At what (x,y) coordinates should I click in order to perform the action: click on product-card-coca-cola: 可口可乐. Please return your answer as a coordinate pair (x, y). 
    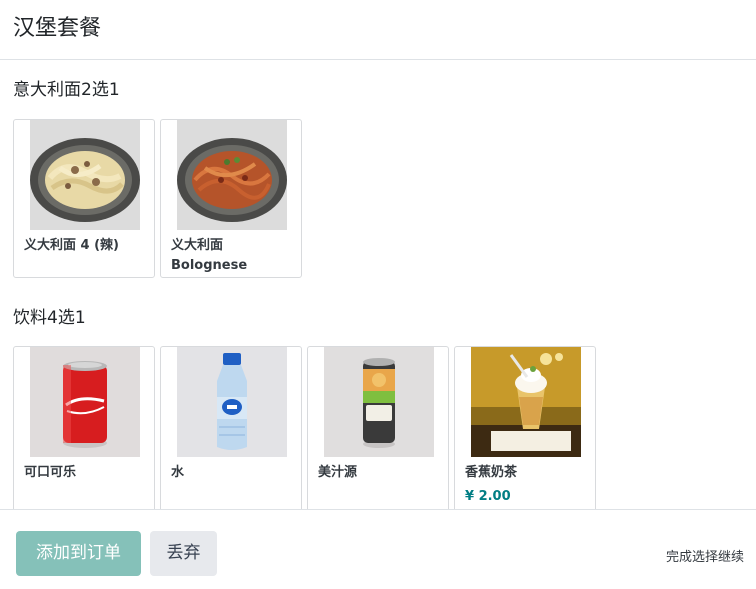
    Looking at the image, I should click on (84, 431).